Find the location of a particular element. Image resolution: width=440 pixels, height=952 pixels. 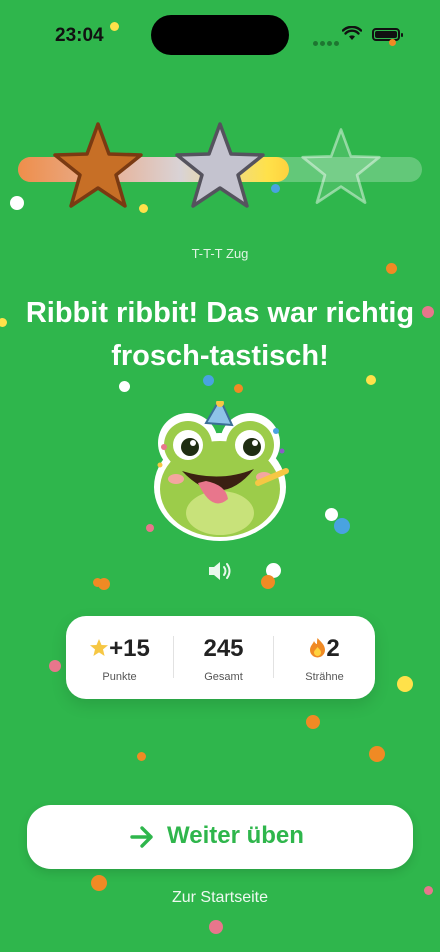

points-value: +15 is located at coordinates (129, 648).